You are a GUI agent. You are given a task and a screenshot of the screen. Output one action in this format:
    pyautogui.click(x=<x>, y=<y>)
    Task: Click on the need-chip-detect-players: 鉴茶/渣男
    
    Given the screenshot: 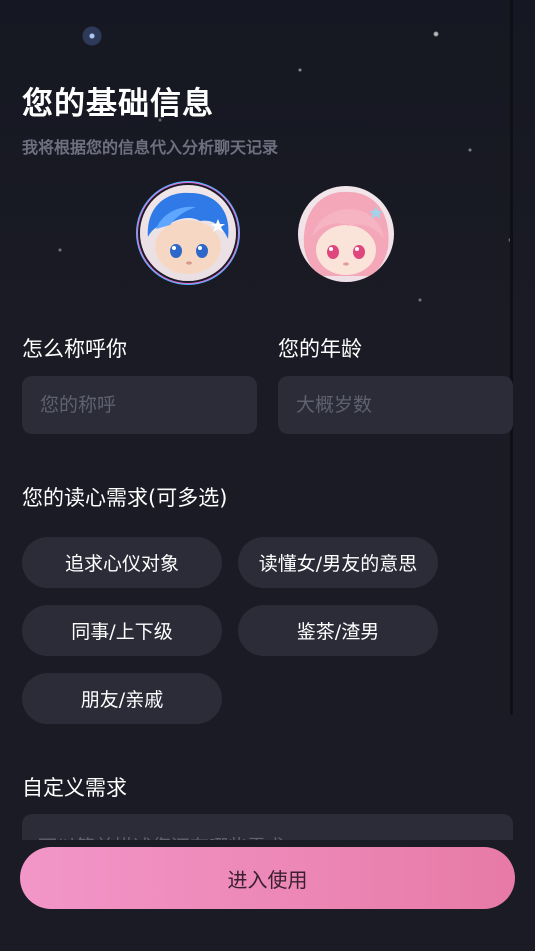 What is the action you would take?
    pyautogui.click(x=338, y=630)
    